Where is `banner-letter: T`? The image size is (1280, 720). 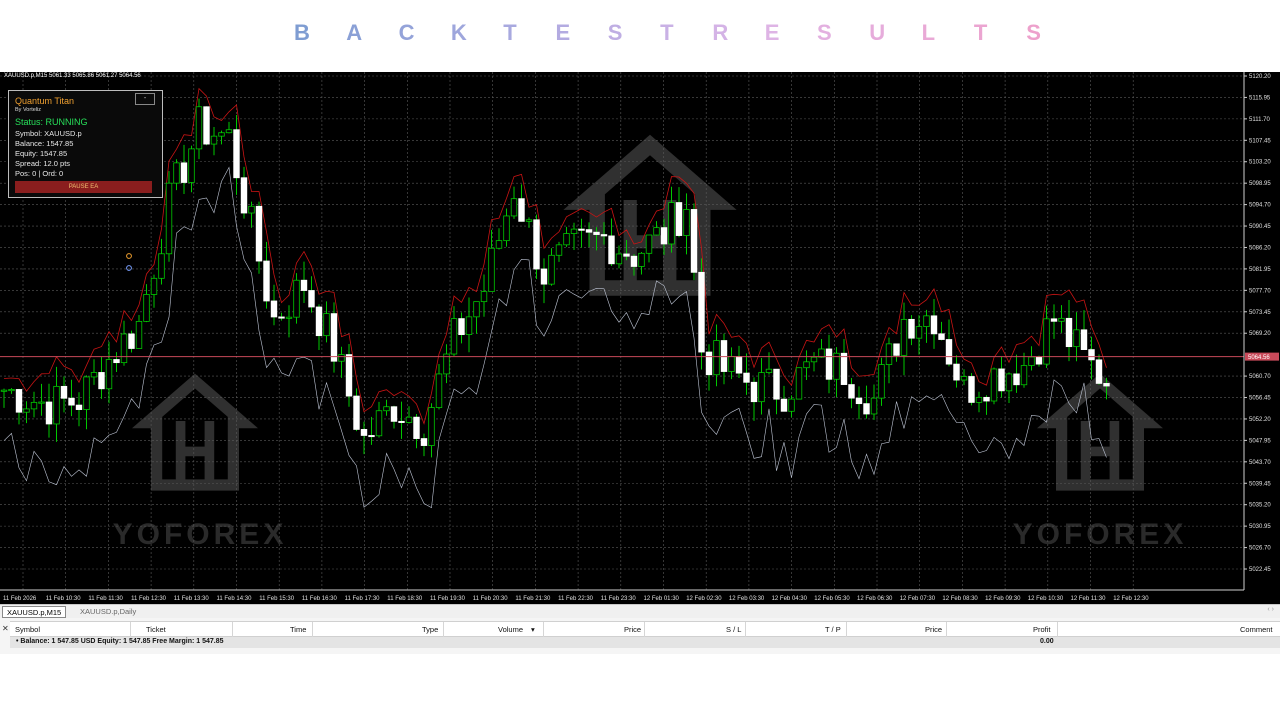
banner-letter: T is located at coordinates (980, 32).